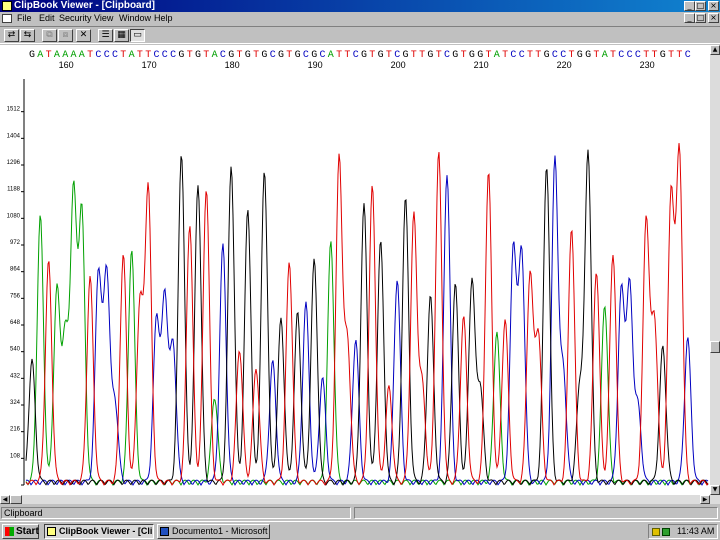  I want to click on title-bar: ClipBook Viewer - [Clipboard] _ □ ×, so click(360, 6).